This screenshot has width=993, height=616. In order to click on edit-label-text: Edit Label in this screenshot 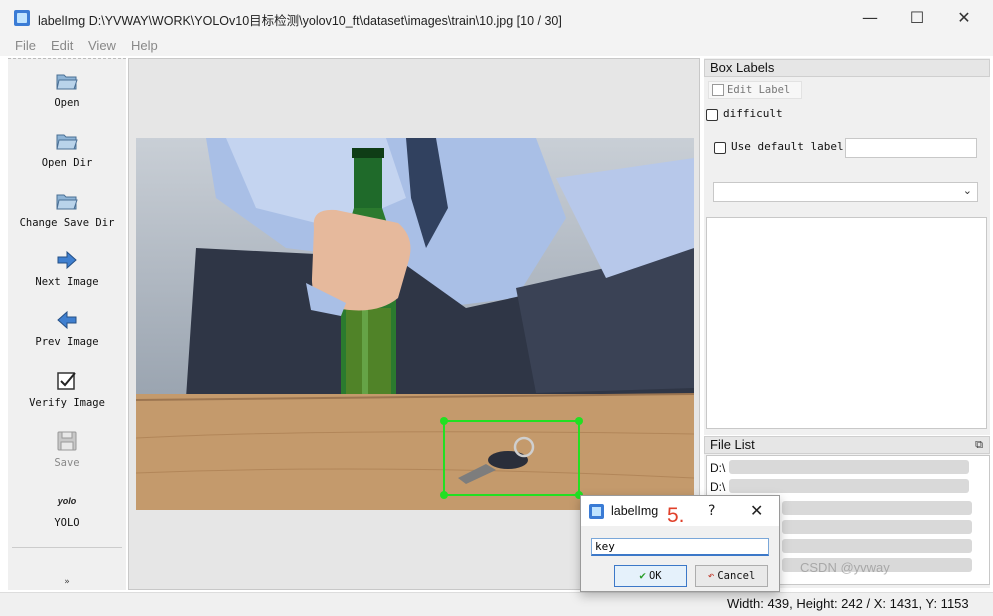, I will do `click(759, 90)`.